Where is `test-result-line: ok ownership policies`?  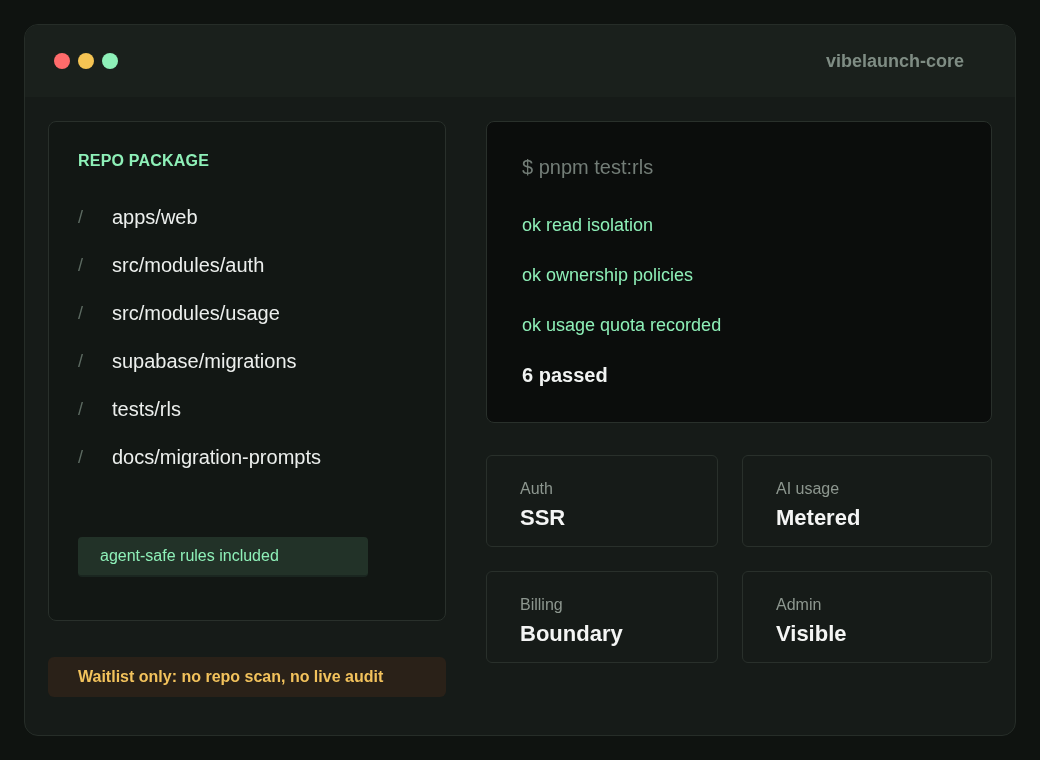
test-result-line: ok ownership policies is located at coordinates (608, 275).